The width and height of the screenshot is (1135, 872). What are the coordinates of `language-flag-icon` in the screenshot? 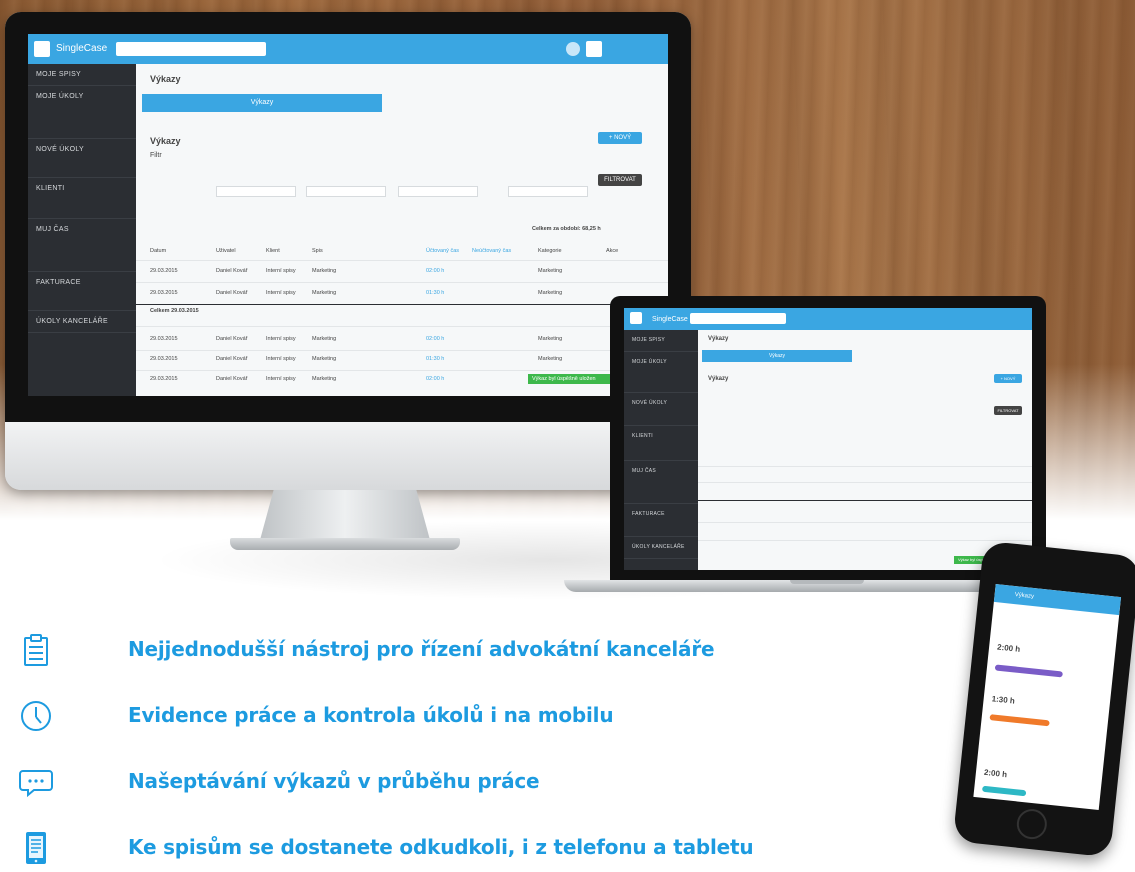 It's located at (573, 49).